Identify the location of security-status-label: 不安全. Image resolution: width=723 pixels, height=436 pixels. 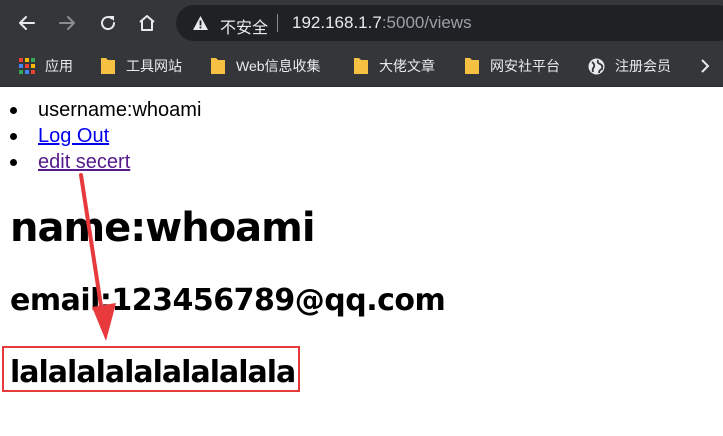
(244, 26).